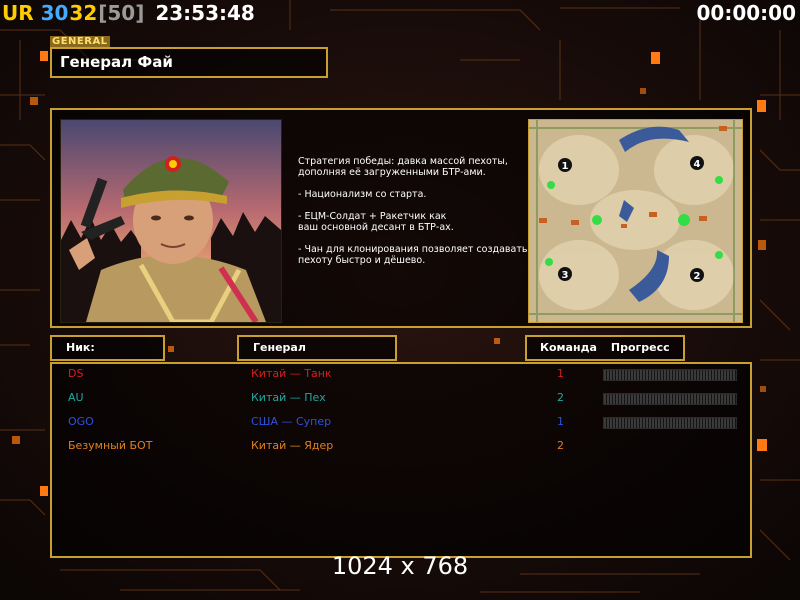 This screenshot has width=800, height=600. What do you see at coordinates (605, 348) in the screenshot?
I see `column-header-team-progress: Команда Прогресс` at bounding box center [605, 348].